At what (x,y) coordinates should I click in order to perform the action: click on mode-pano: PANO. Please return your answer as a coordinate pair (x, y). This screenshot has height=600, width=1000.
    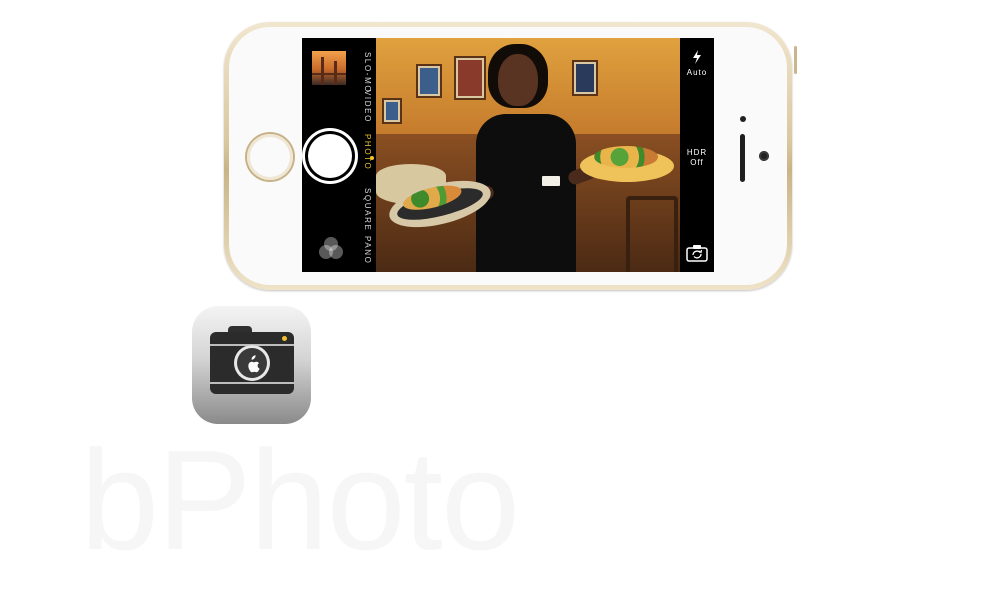
    Looking at the image, I should click on (365, 250).